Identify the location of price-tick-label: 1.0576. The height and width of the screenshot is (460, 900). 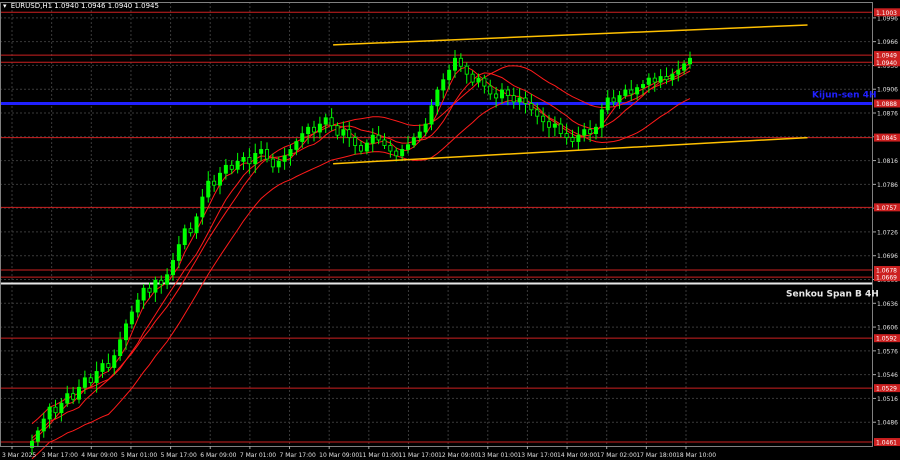
(887, 351).